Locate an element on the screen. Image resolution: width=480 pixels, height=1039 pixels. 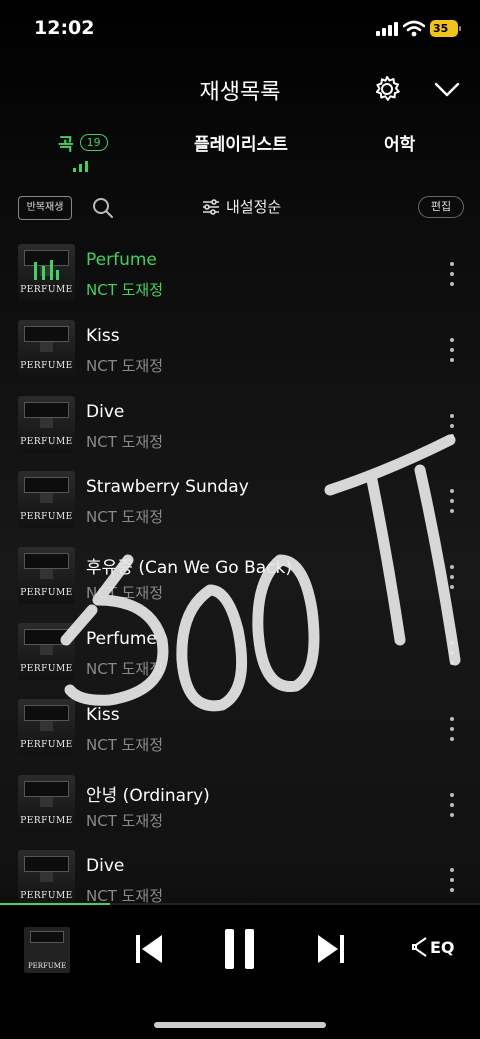
song-row: PERFUME Dive NCT 도재정 is located at coordinates (240, 429).